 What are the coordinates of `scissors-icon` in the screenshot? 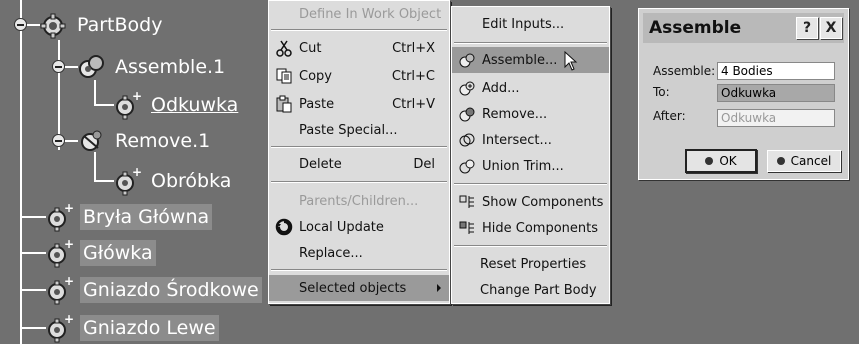 It's located at (284, 48).